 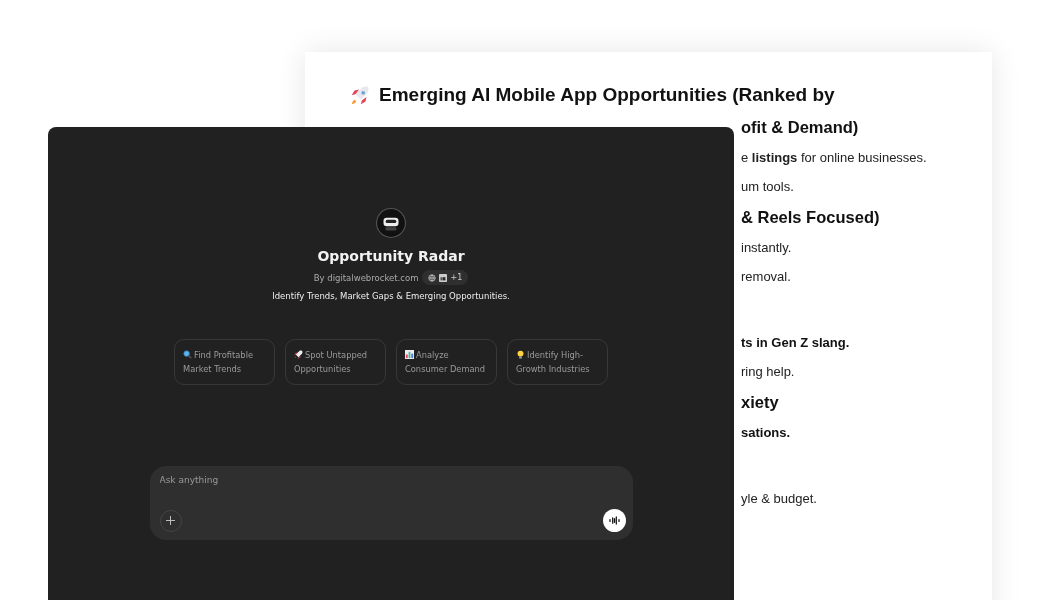 I want to click on document-text: um tools., so click(x=767, y=187).